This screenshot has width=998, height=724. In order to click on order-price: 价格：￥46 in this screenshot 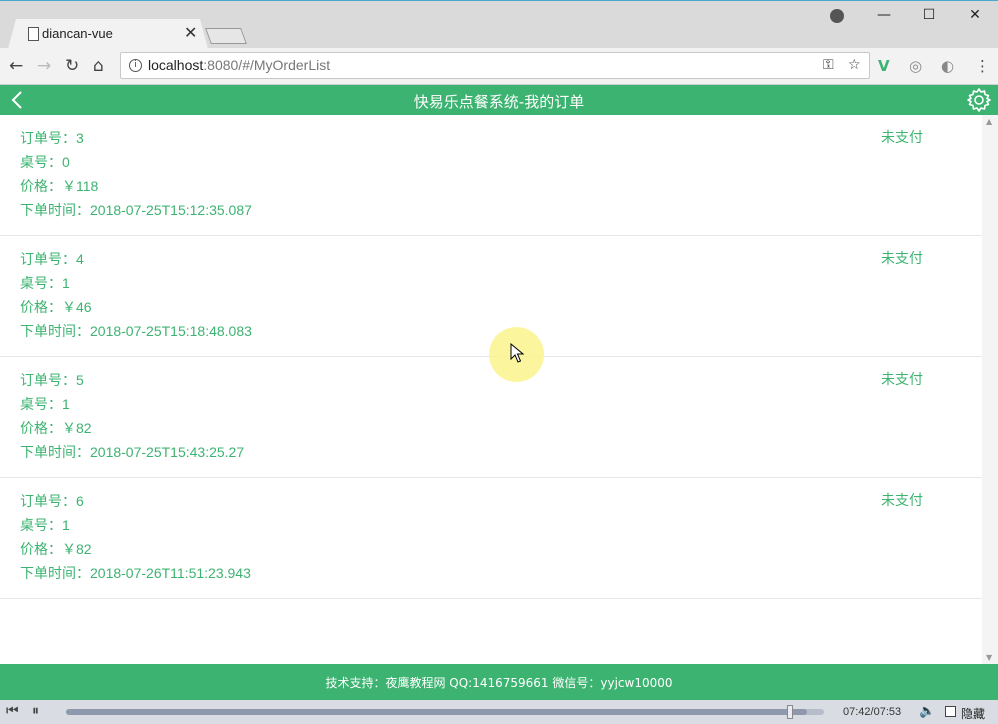, I will do `click(56, 307)`.